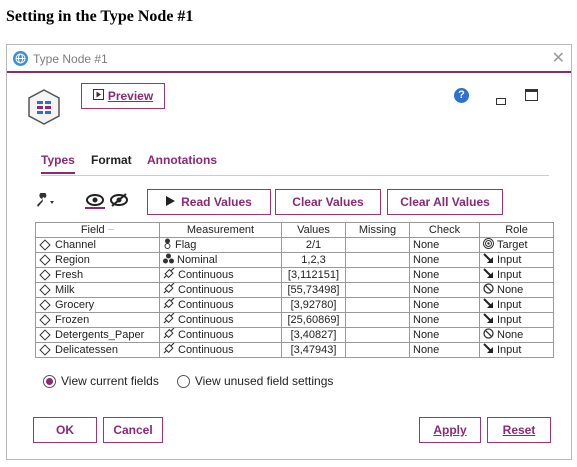  I want to click on values-cell: 2/1, so click(313, 245).